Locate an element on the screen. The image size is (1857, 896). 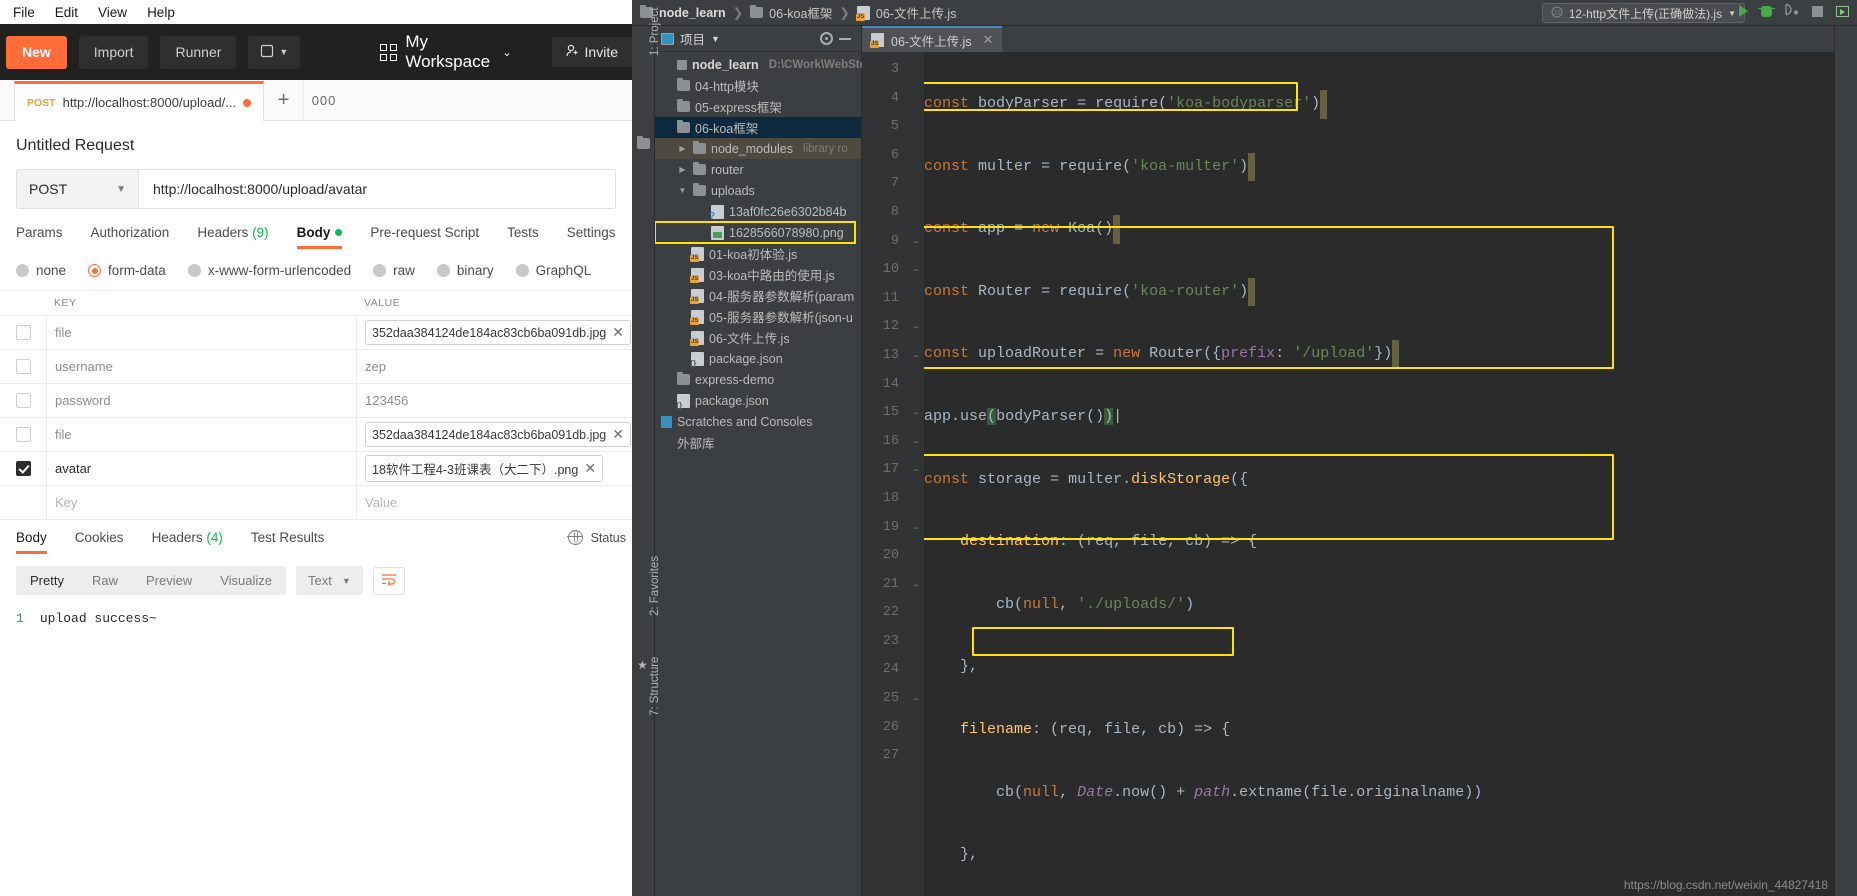
row-key: username is located at coordinates (201, 366).